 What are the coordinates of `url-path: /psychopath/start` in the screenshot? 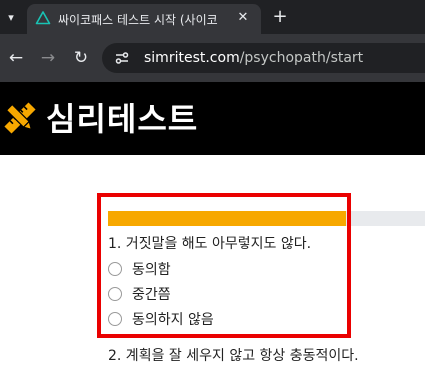 It's located at (301, 58).